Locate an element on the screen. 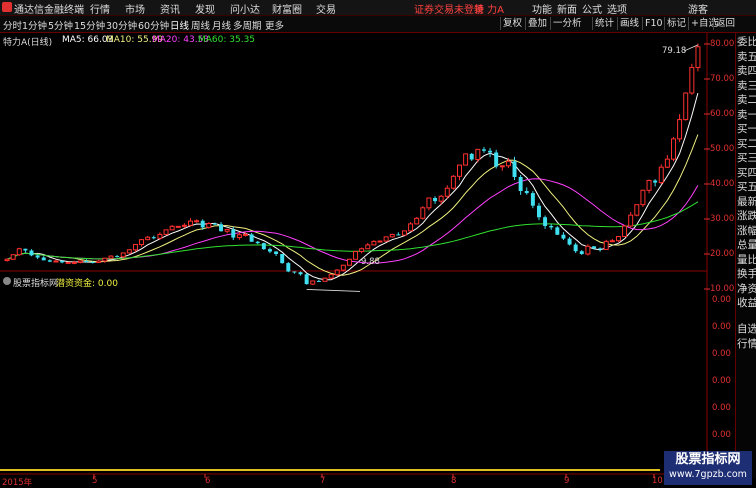  menu-item-quotes: 行情 is located at coordinates (100, 8).